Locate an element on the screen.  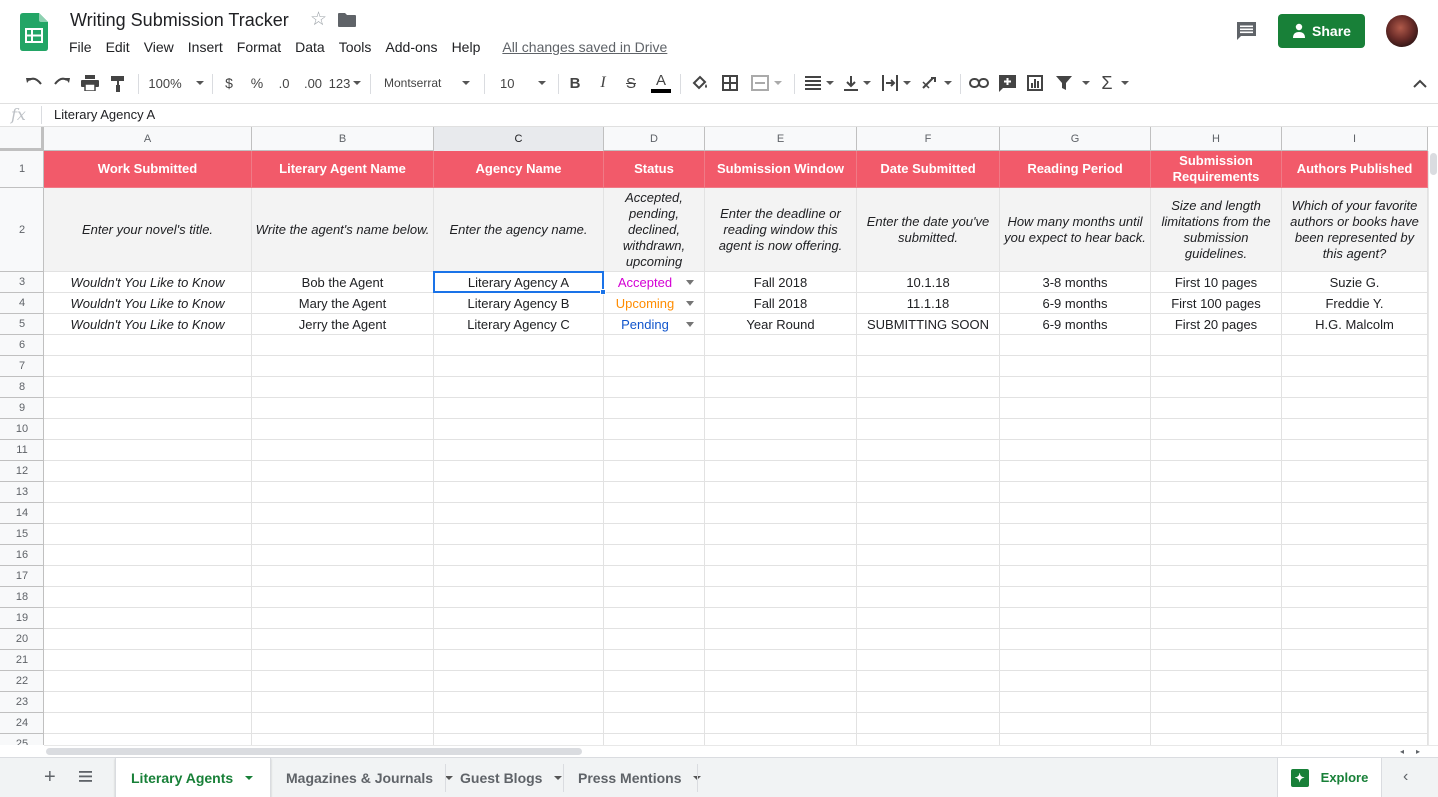
cell-f8 is located at coordinates (928, 387).